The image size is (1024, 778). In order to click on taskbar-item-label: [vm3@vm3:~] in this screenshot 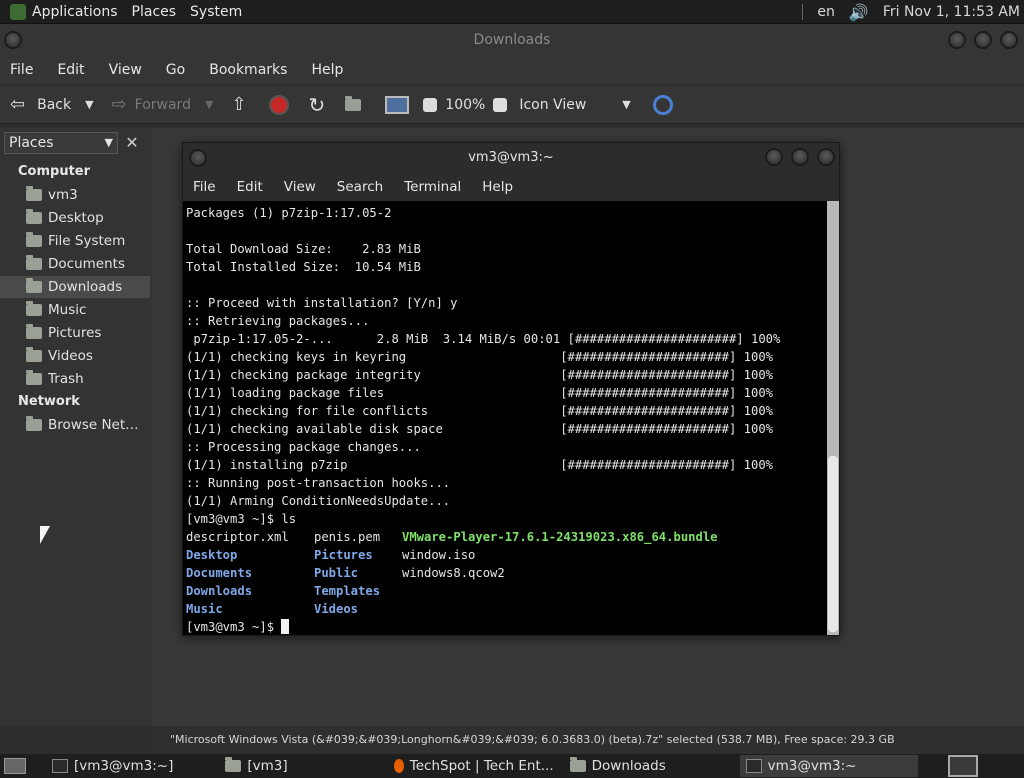, I will do `click(124, 766)`.